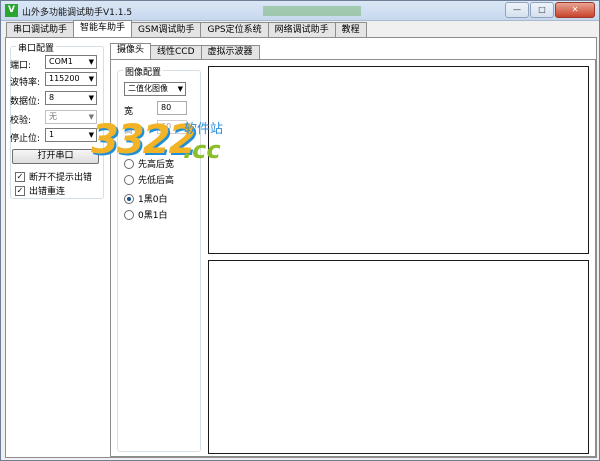  Describe the element at coordinates (301, 29) in the screenshot. I see `tab-network-debug: 网络调试助手` at that location.